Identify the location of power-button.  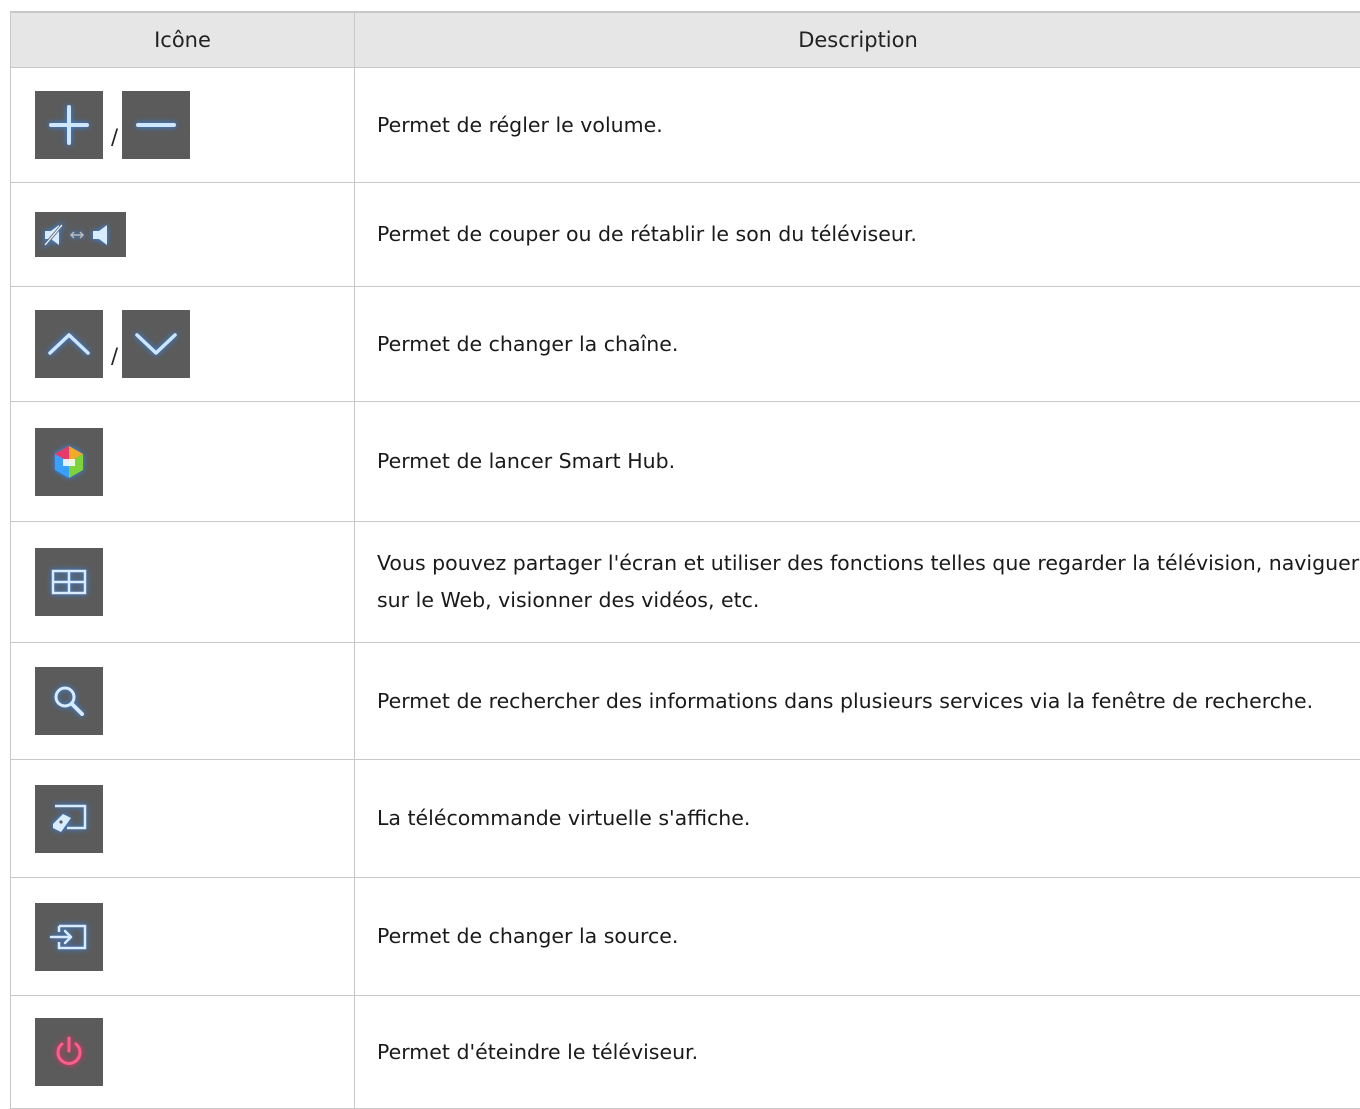
(69, 1052).